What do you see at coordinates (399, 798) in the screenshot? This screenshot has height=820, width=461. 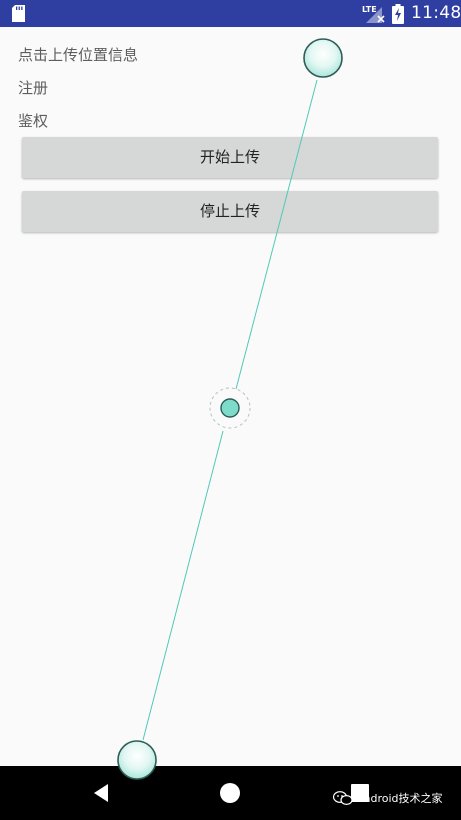 I see `watermark-text: Android技术之家` at bounding box center [399, 798].